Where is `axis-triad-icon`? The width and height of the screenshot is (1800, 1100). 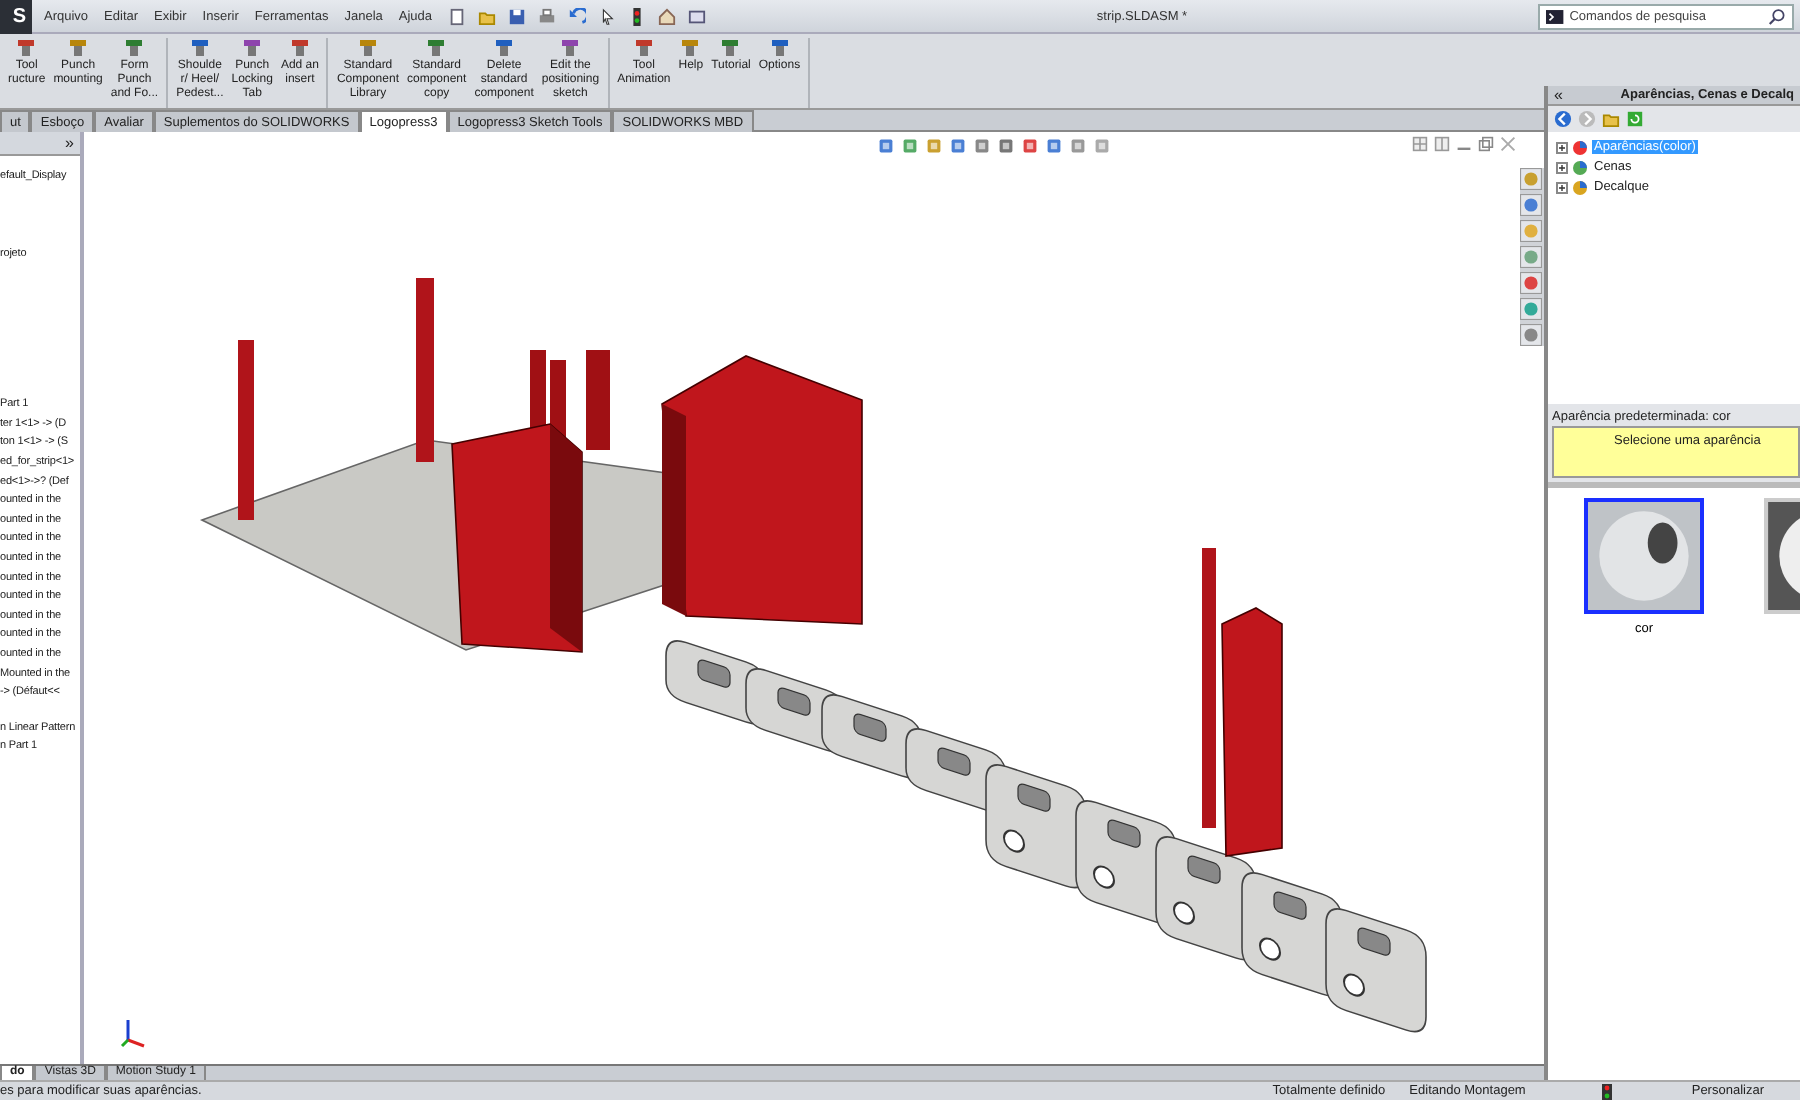 axis-triad-icon is located at coordinates (134, 1032).